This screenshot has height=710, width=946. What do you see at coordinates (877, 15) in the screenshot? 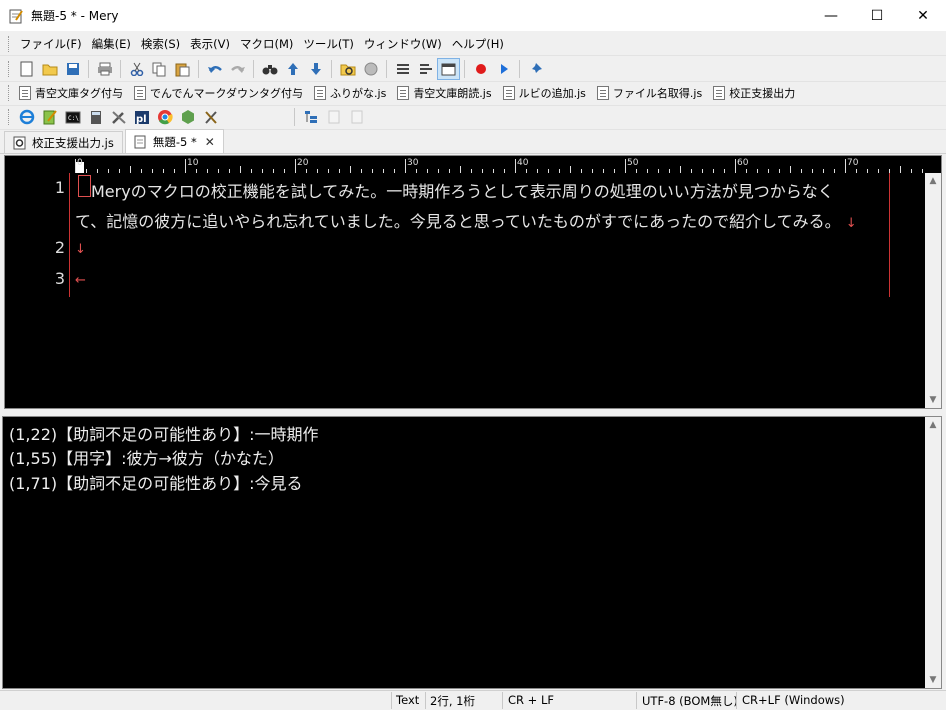
I see `maximize-button: ☐` at bounding box center [877, 15].